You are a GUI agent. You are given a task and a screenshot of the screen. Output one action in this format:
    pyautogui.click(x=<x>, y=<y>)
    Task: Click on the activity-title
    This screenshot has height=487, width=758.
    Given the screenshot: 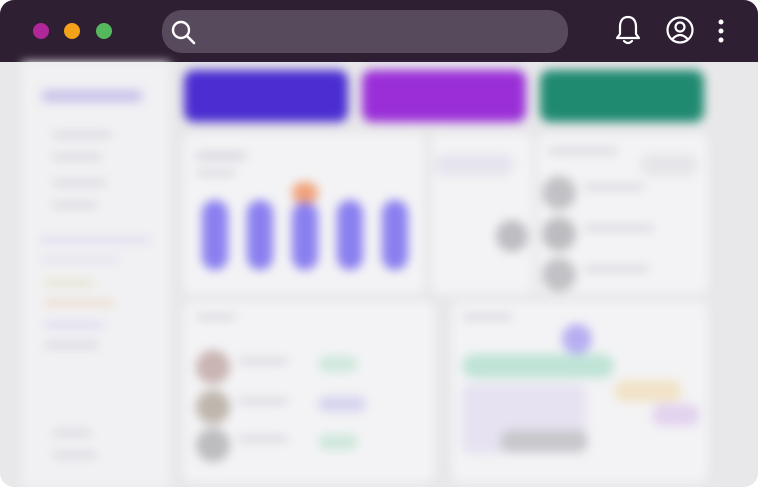 What is the action you would take?
    pyautogui.click(x=487, y=317)
    